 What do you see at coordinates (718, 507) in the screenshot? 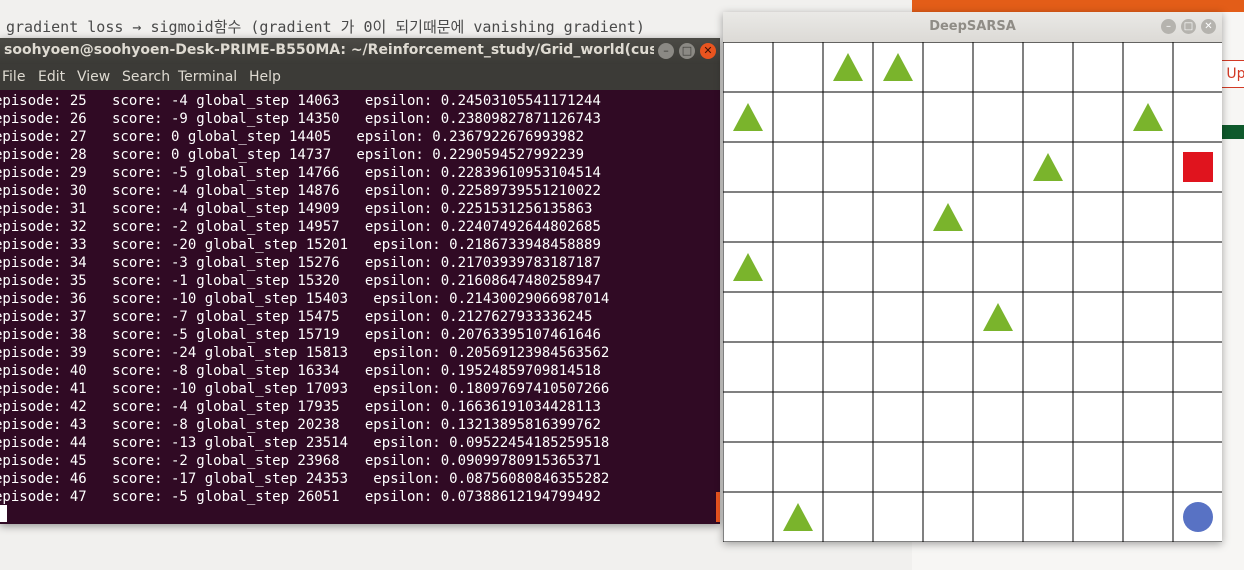
I see `terminal-scrollbar` at bounding box center [718, 507].